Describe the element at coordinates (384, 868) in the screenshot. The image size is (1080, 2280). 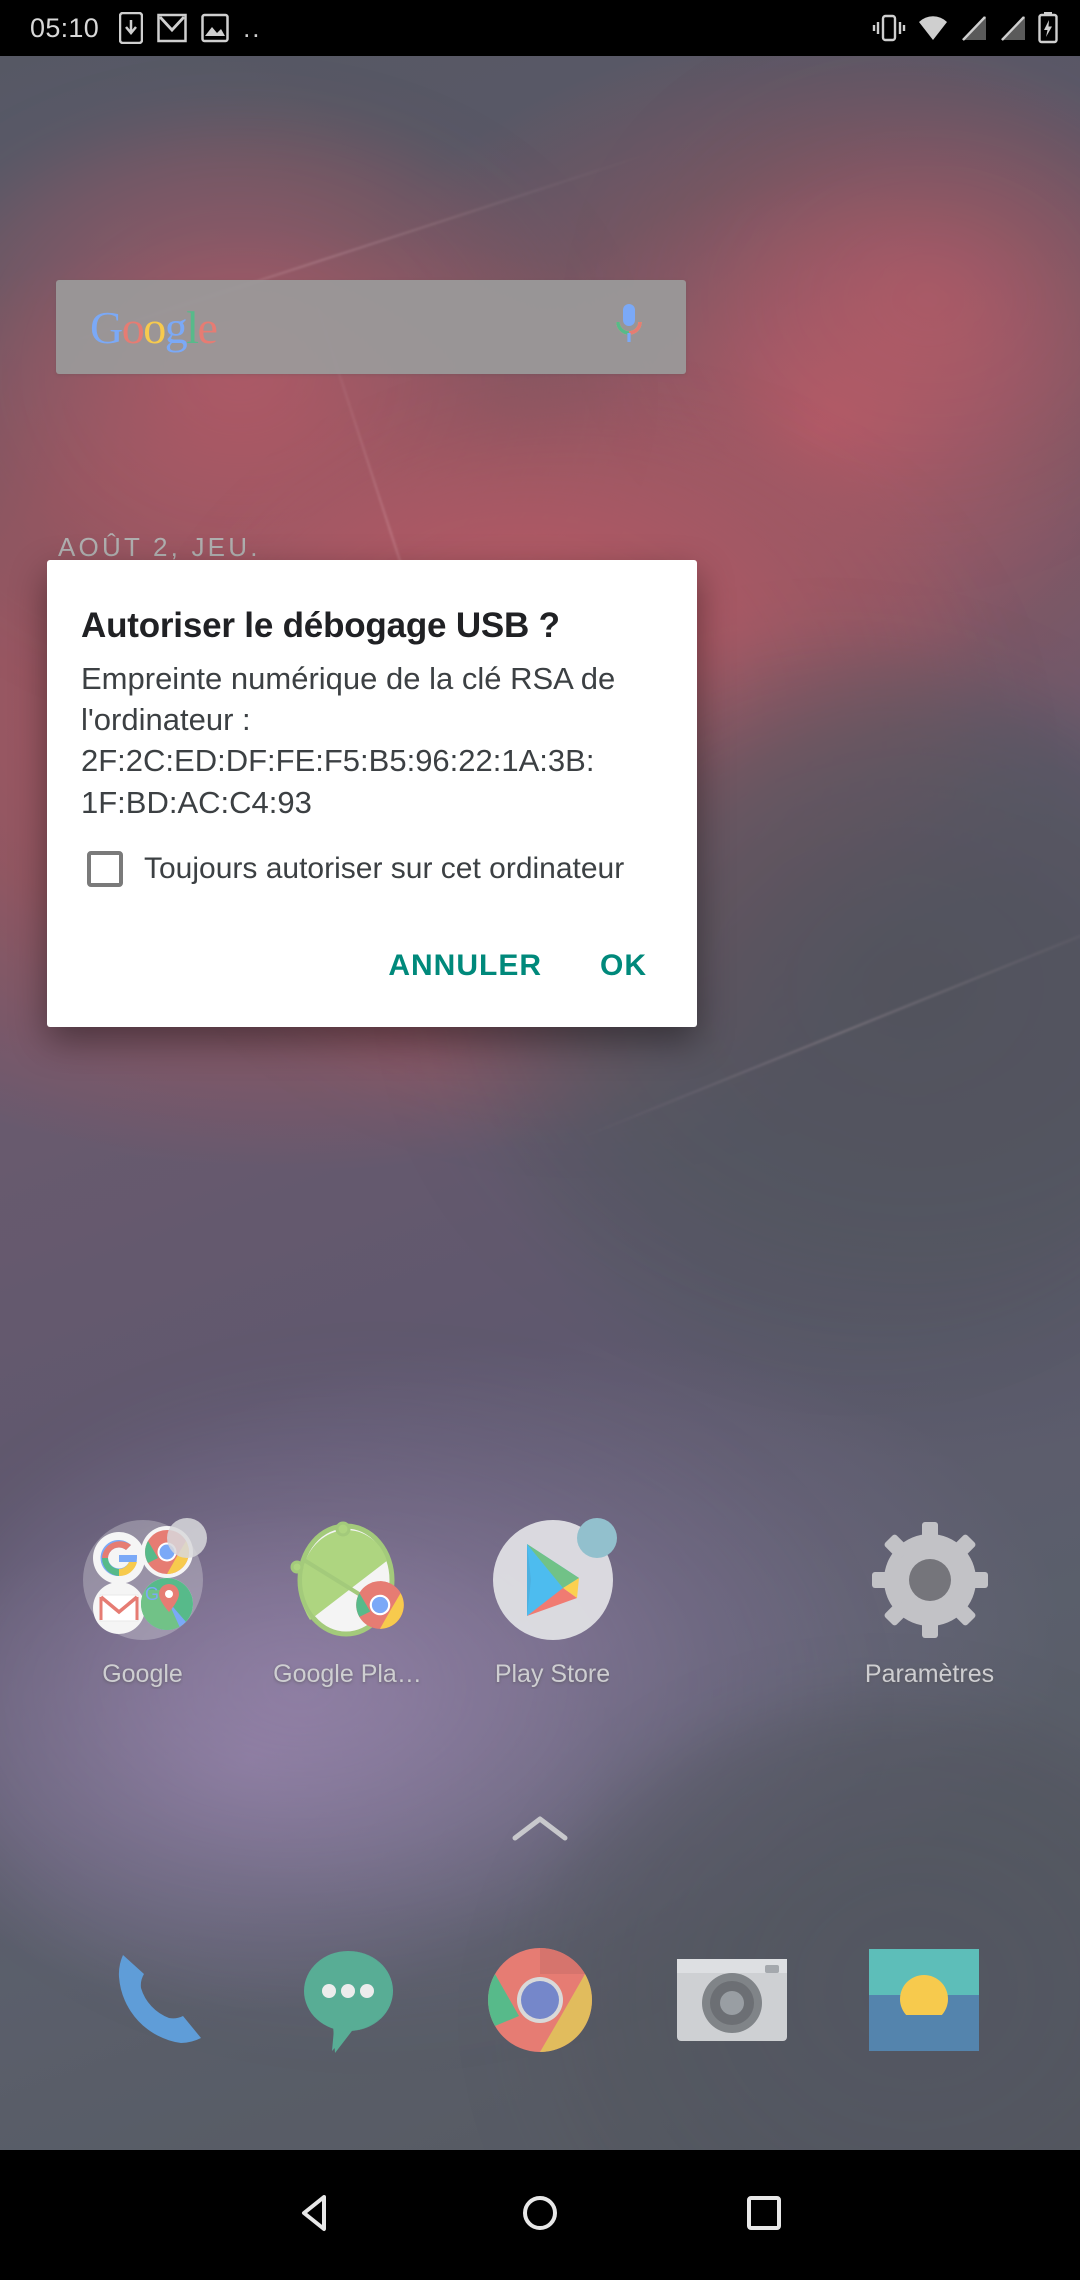
I see `always-allow-checkbox-label: Toujours autoriser sur cet ordinateur` at that location.